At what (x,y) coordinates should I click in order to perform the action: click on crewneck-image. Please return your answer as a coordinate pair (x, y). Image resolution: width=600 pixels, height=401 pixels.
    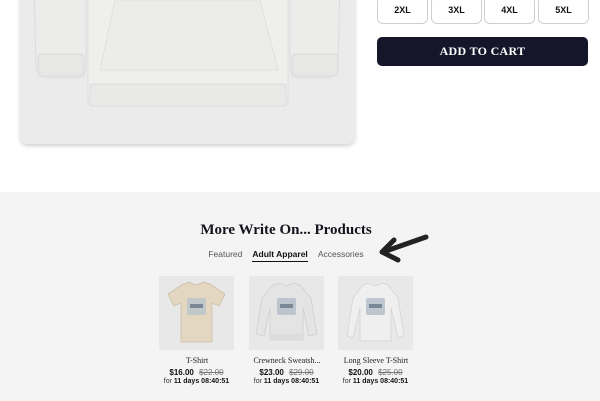
    Looking at the image, I should click on (286, 311).